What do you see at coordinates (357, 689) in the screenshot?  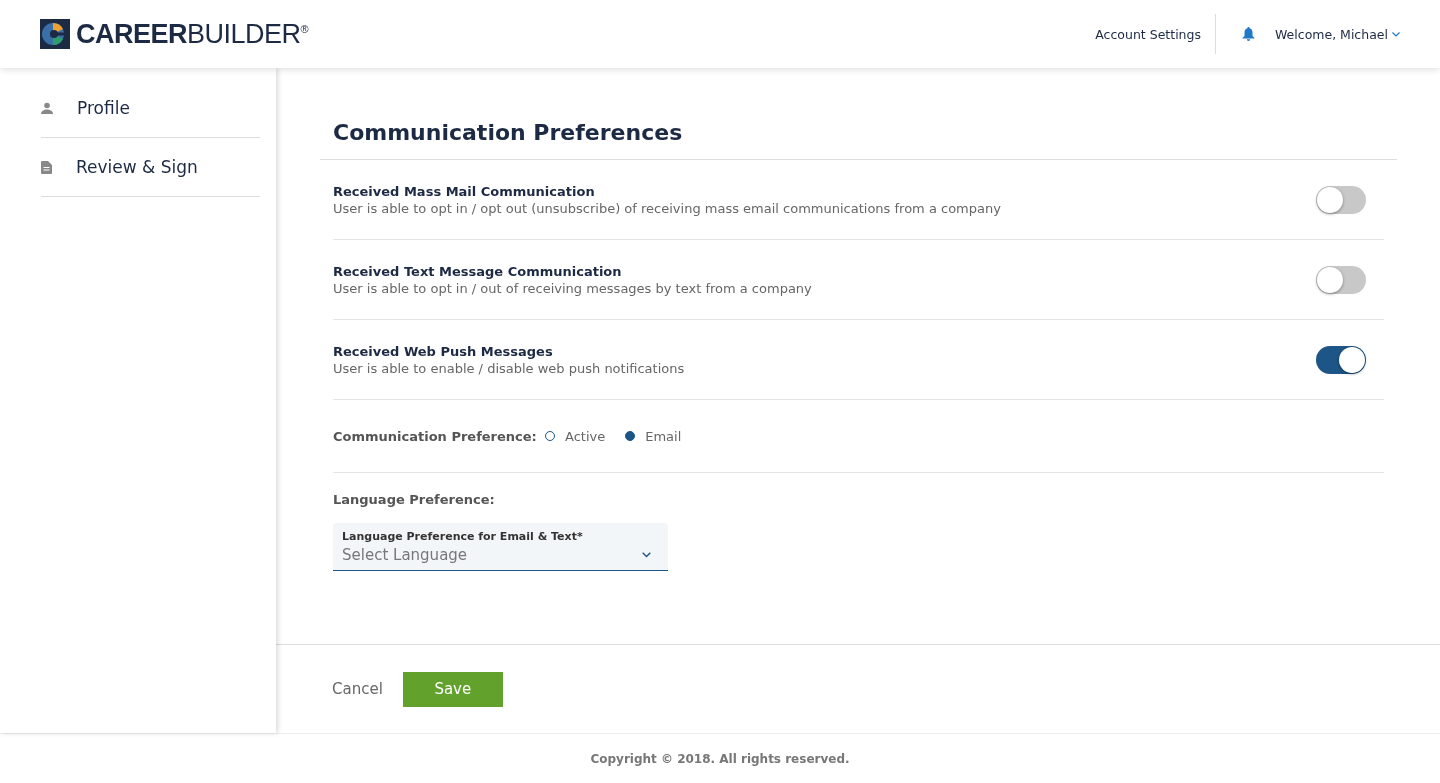 I see `cancel-button: Cancel` at bounding box center [357, 689].